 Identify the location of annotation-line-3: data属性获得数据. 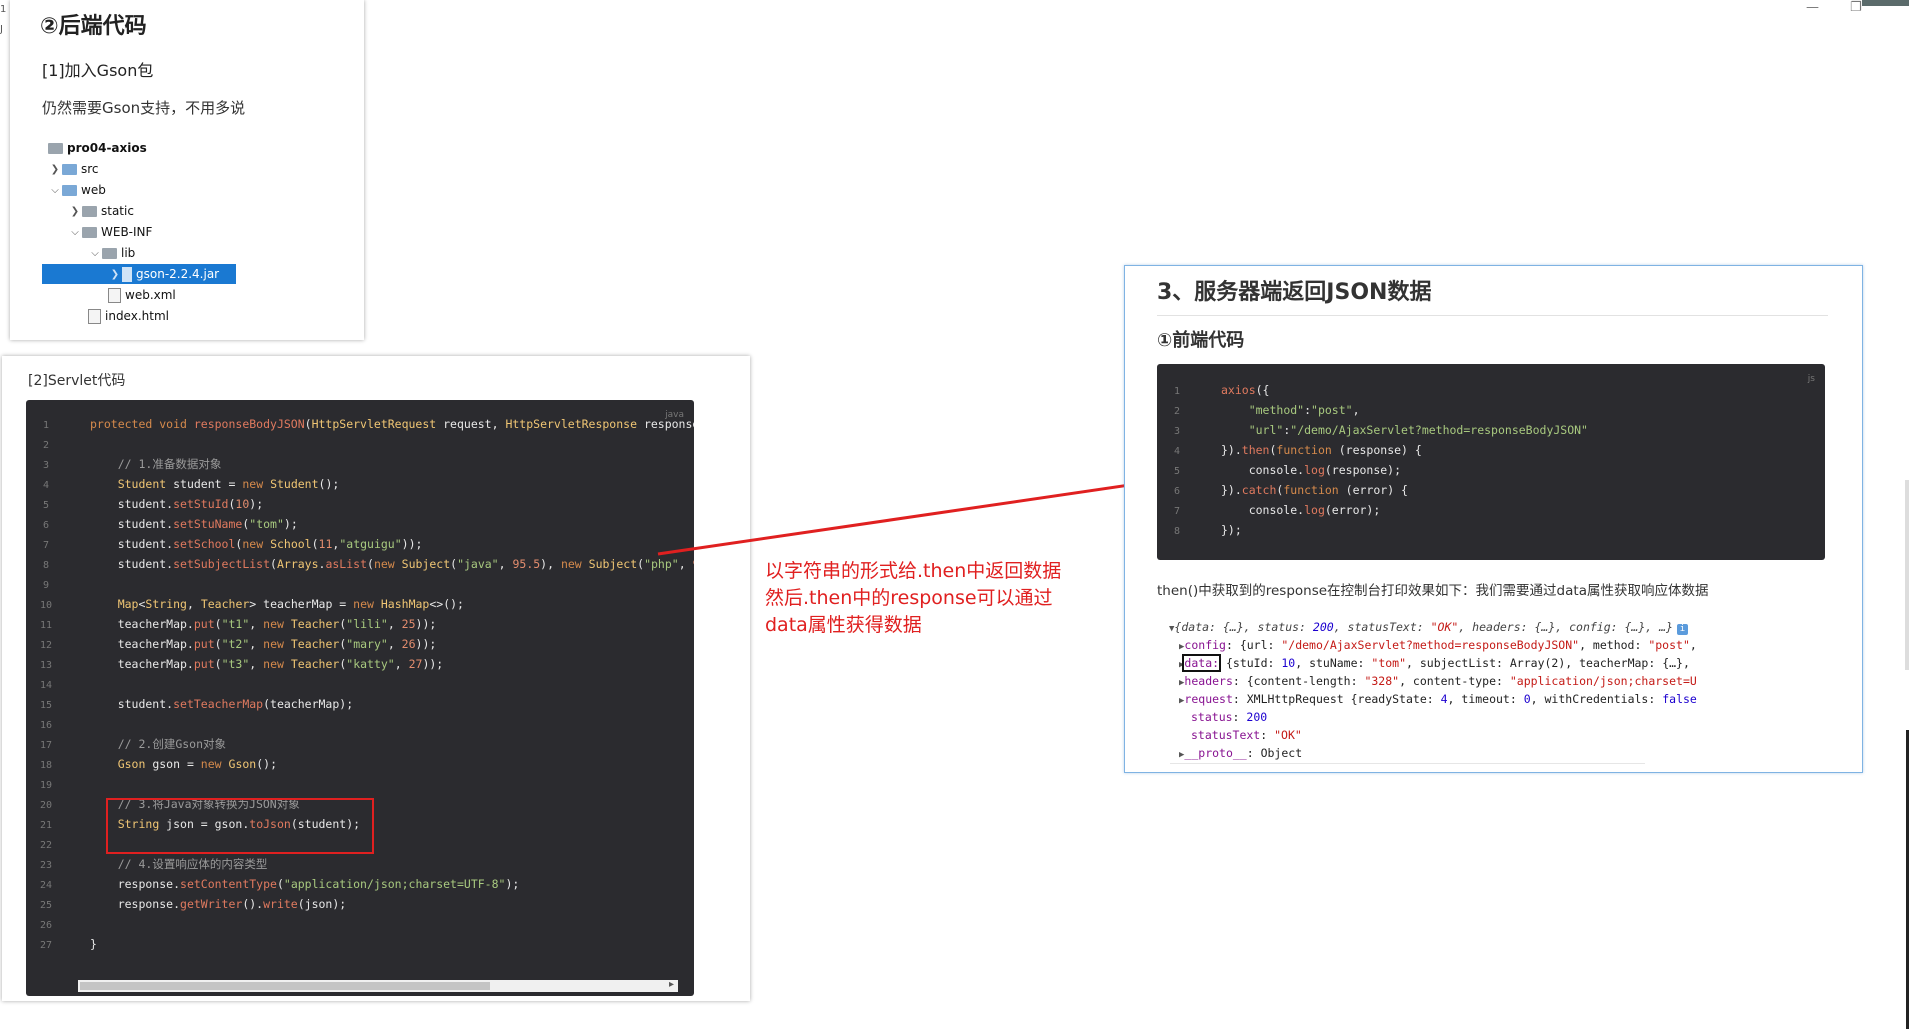
(843, 625).